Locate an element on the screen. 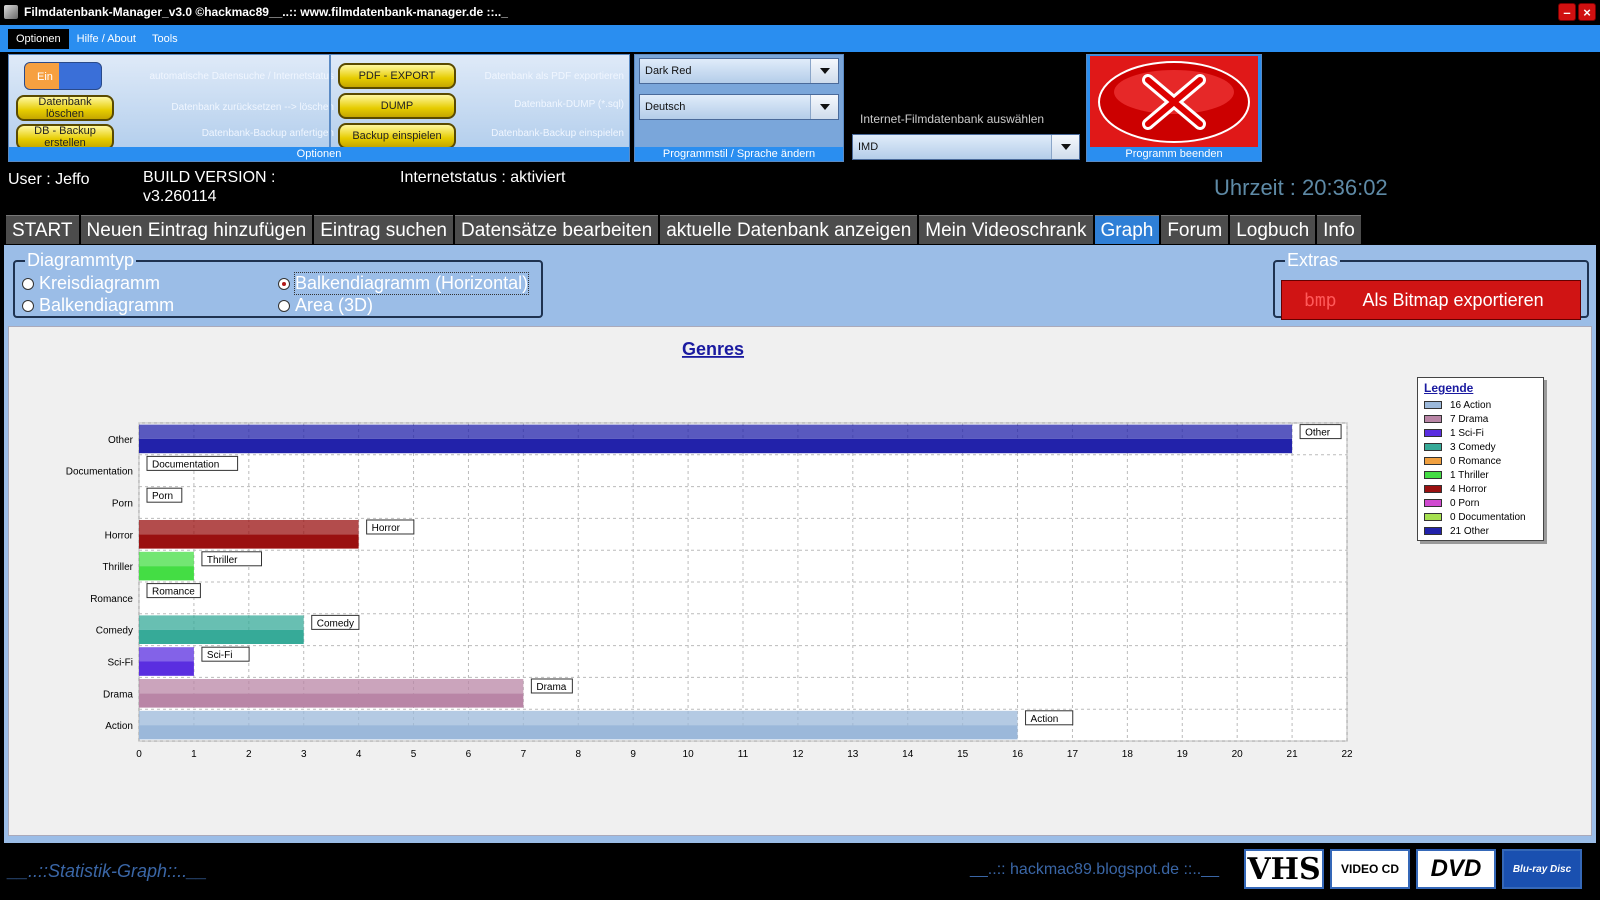  legend-item: 0 Documentation is located at coordinates (1480, 517).